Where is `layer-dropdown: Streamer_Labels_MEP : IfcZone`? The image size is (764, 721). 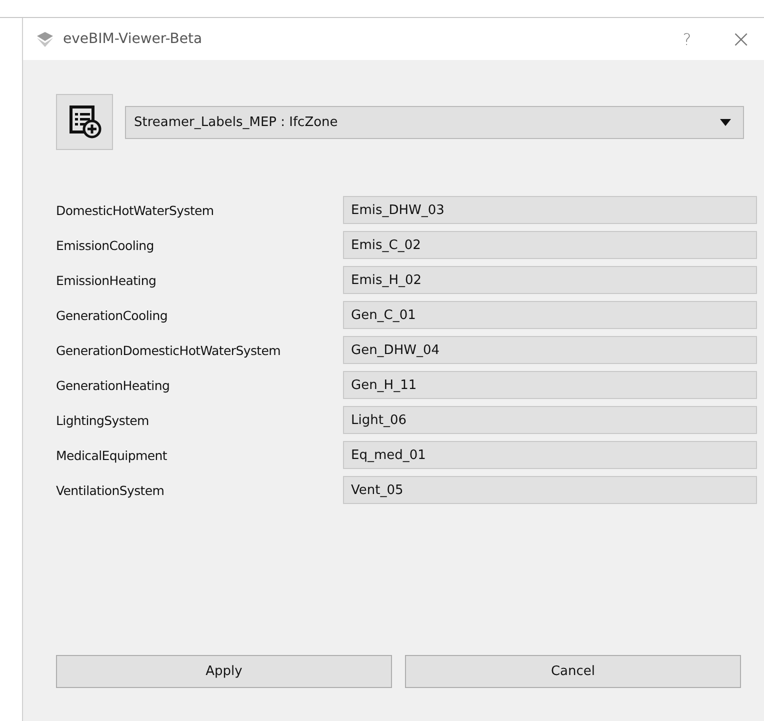 layer-dropdown: Streamer_Labels_MEP : IfcZone is located at coordinates (434, 122).